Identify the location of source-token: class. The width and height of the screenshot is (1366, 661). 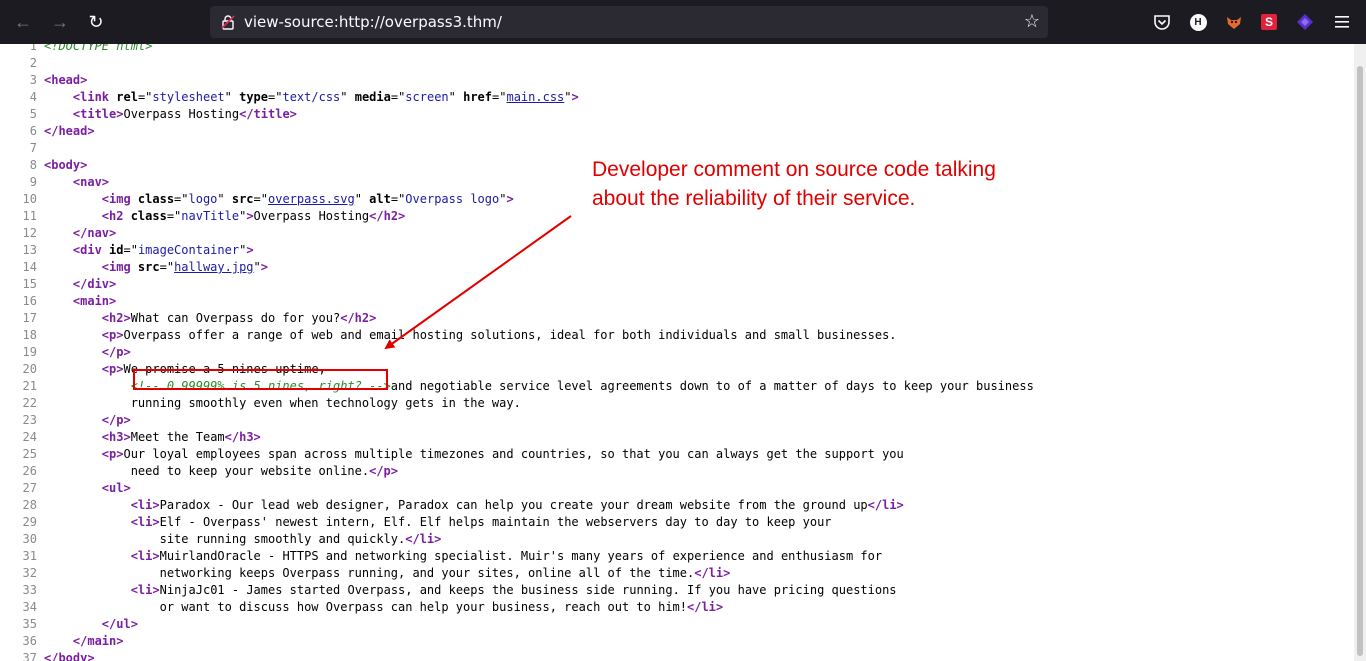
(148, 216).